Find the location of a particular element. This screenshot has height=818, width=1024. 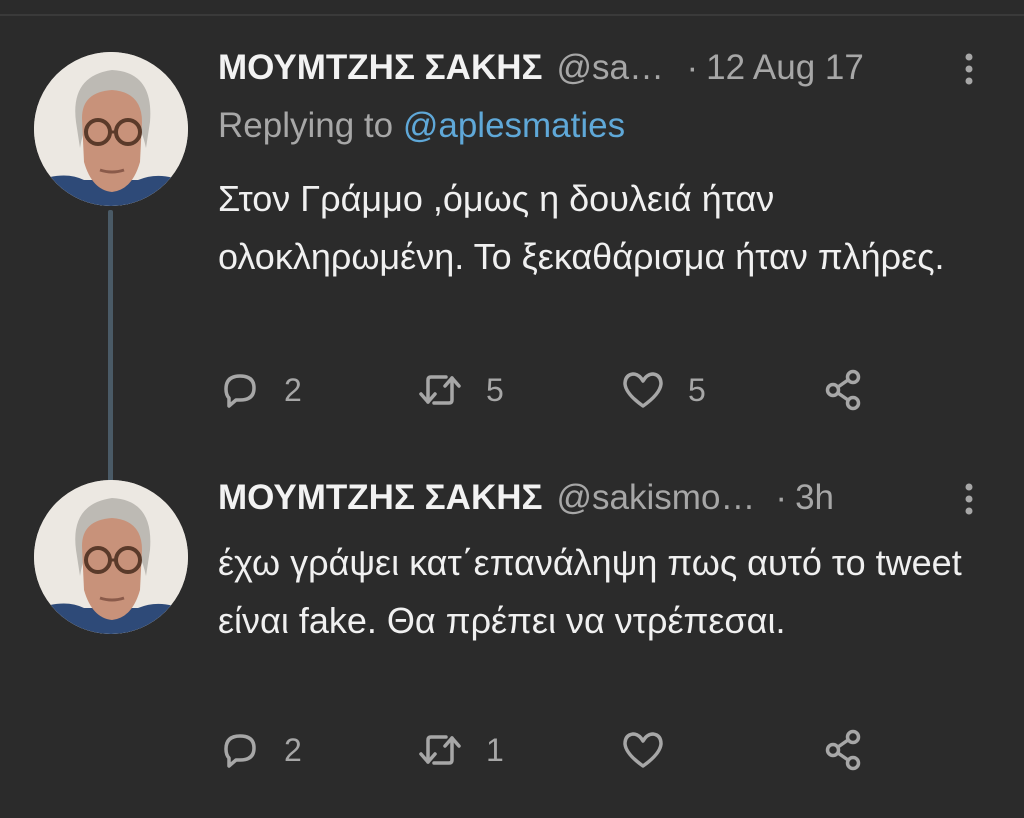

like-button is located at coordinates (654, 750).